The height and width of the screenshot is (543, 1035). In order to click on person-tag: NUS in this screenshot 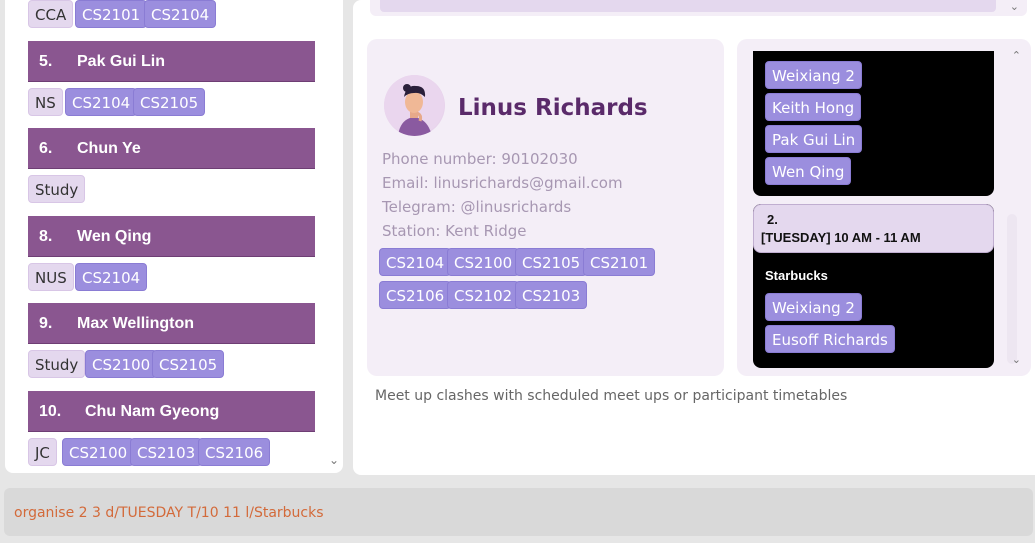, I will do `click(51, 277)`.